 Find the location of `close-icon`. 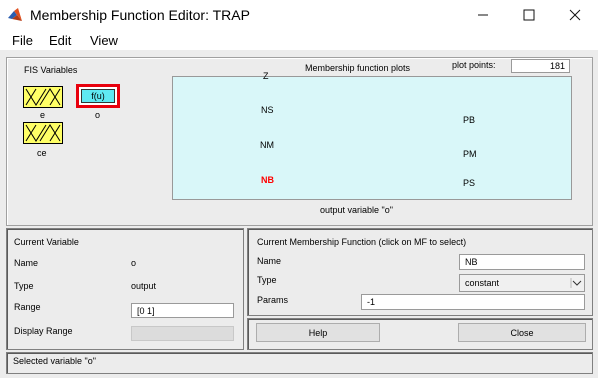

close-icon is located at coordinates (575, 15).